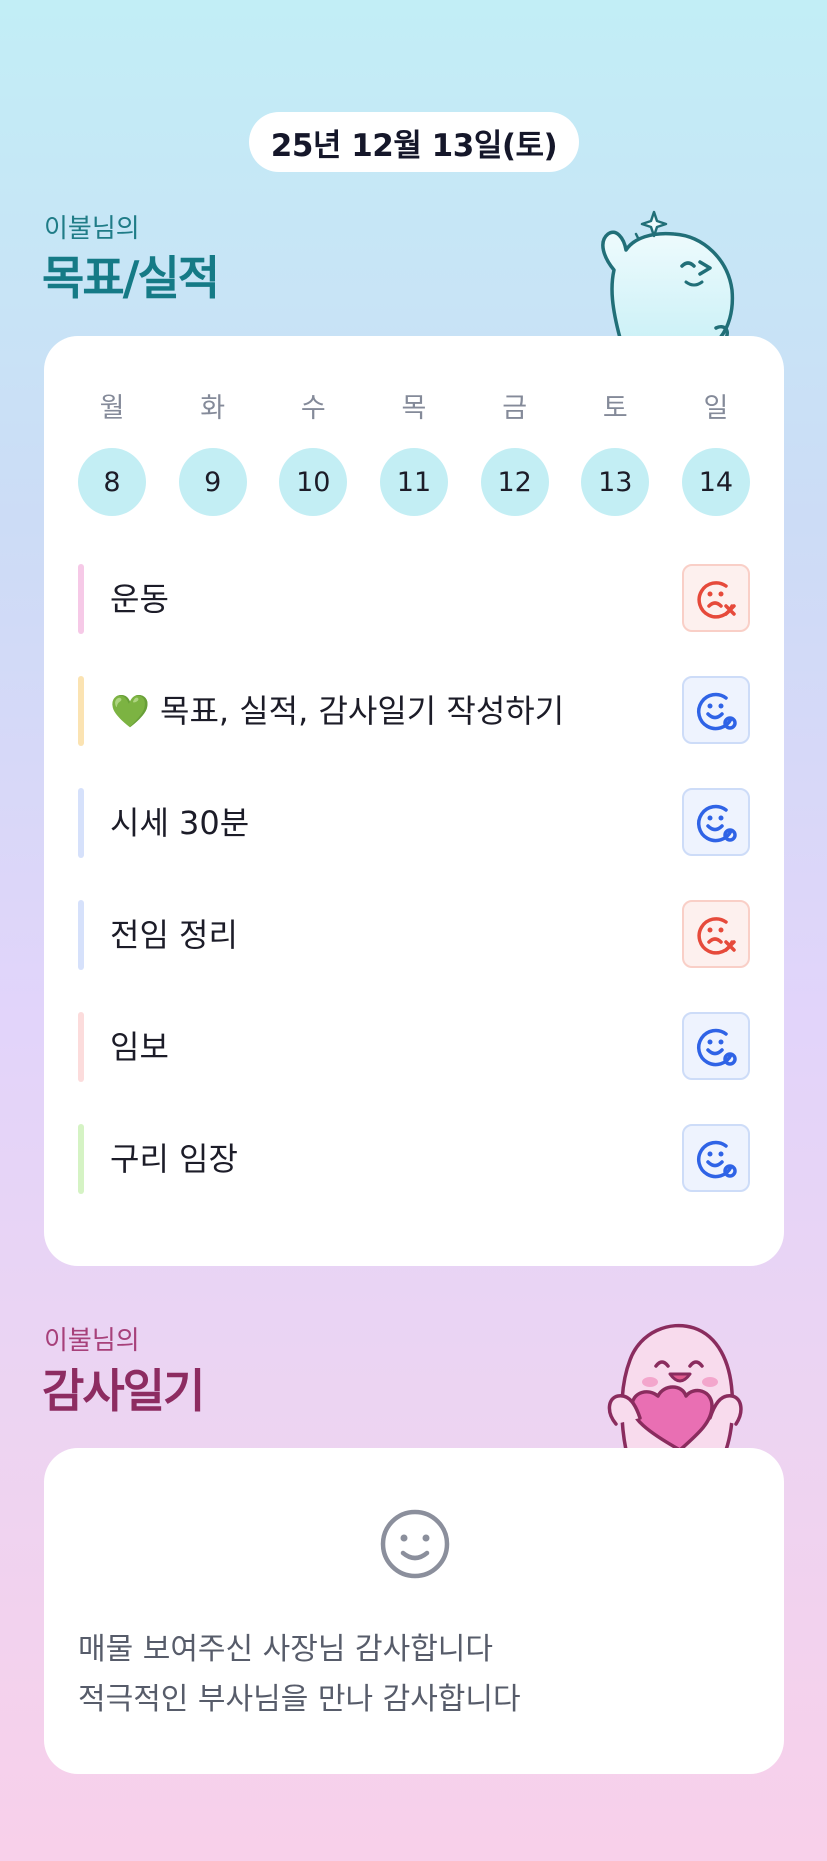  I want to click on weekday-label: 금, so click(515, 408).